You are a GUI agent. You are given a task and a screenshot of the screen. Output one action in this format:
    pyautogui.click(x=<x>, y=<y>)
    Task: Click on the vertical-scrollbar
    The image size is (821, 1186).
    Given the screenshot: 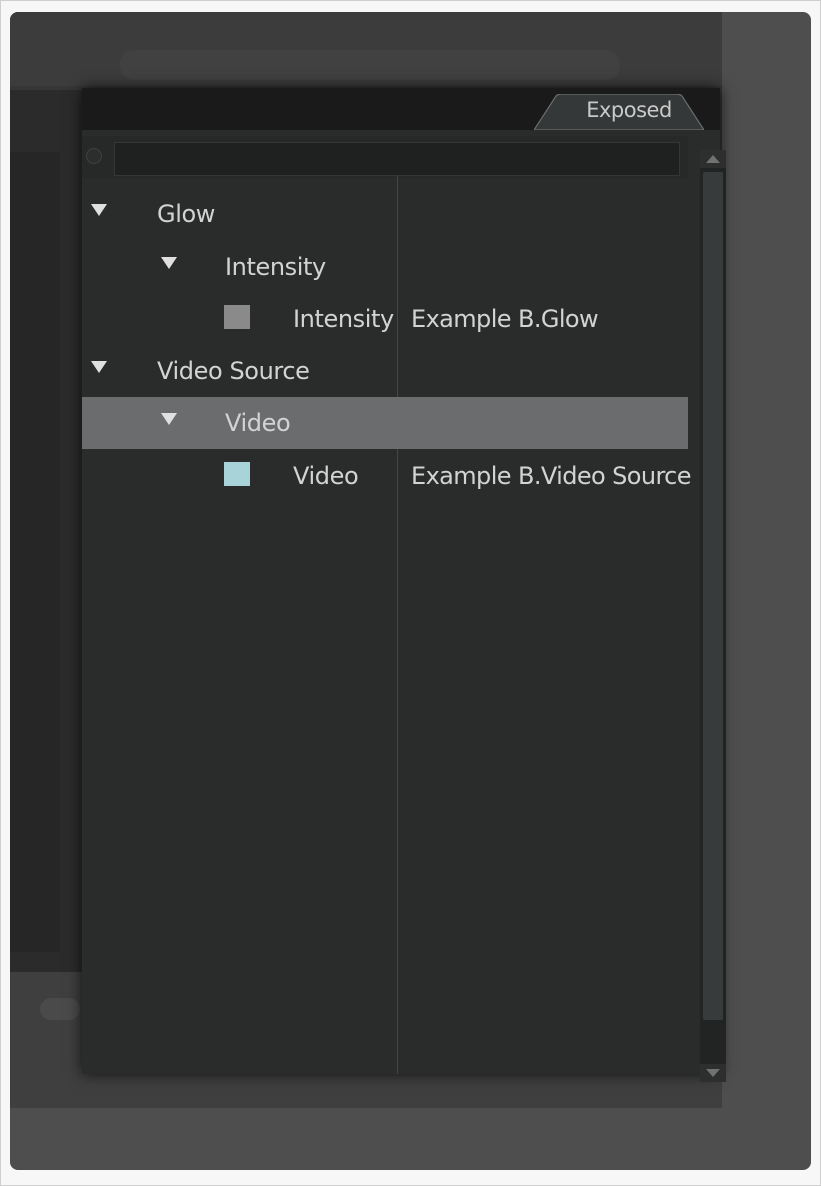 What is the action you would take?
    pyautogui.click(x=713, y=616)
    